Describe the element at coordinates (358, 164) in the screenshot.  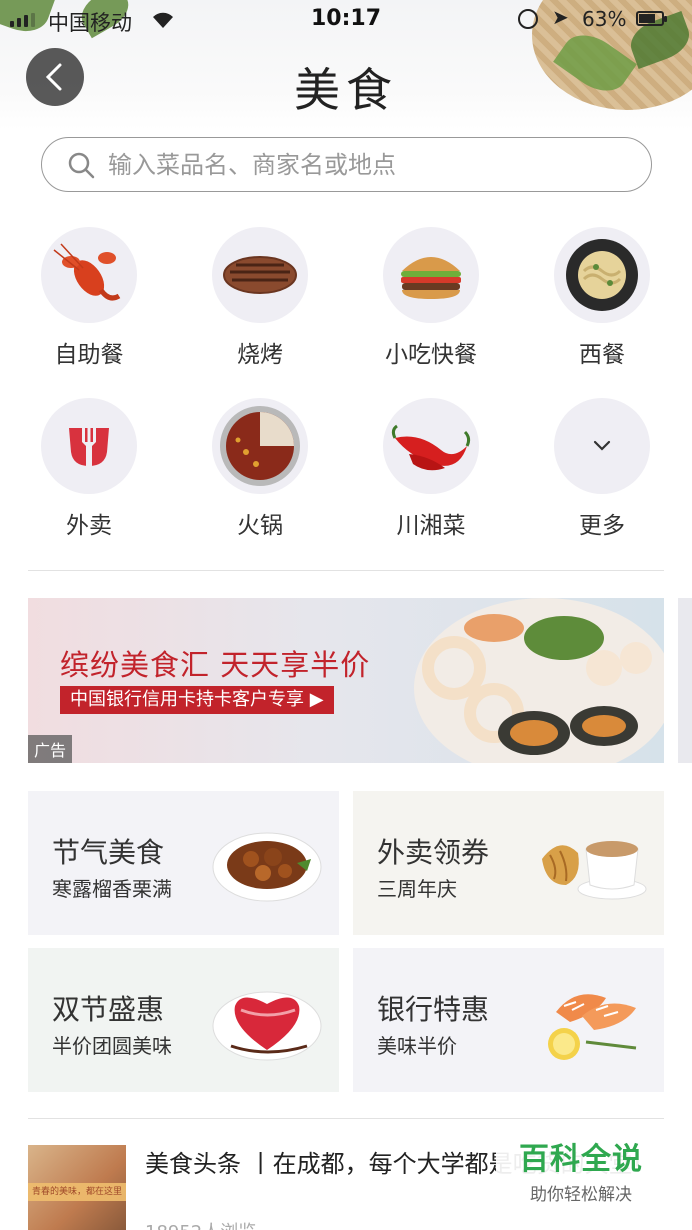
I see `search-input` at that location.